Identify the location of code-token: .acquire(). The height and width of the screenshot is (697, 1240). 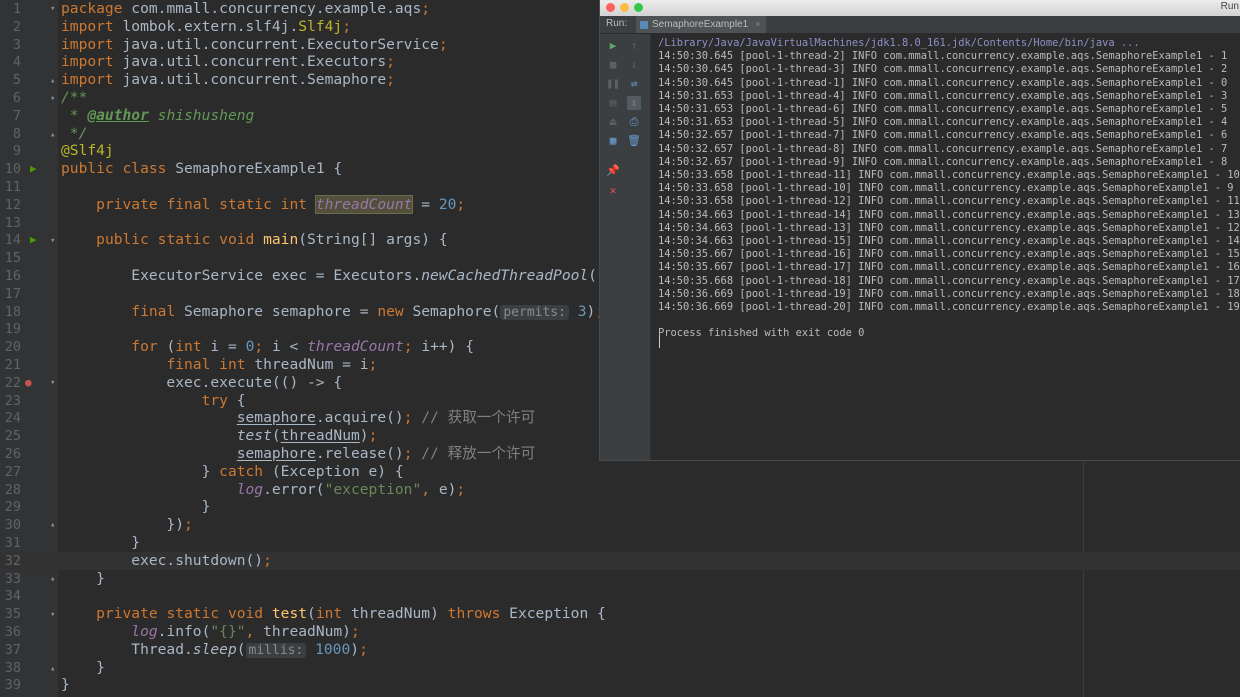
(359, 418).